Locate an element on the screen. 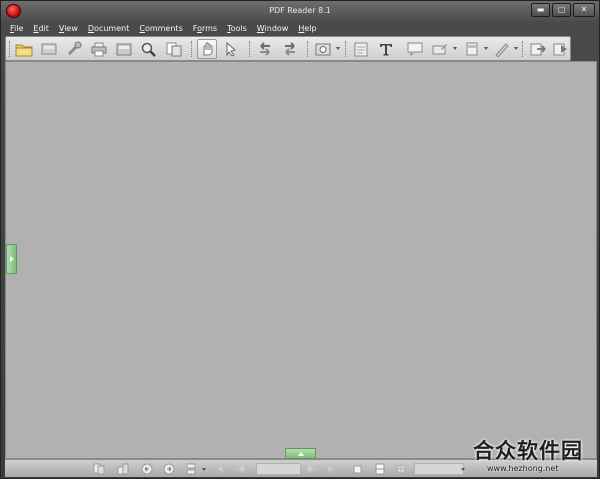 The width and height of the screenshot is (600, 479). stamp-icon is located at coordinates (472, 49).